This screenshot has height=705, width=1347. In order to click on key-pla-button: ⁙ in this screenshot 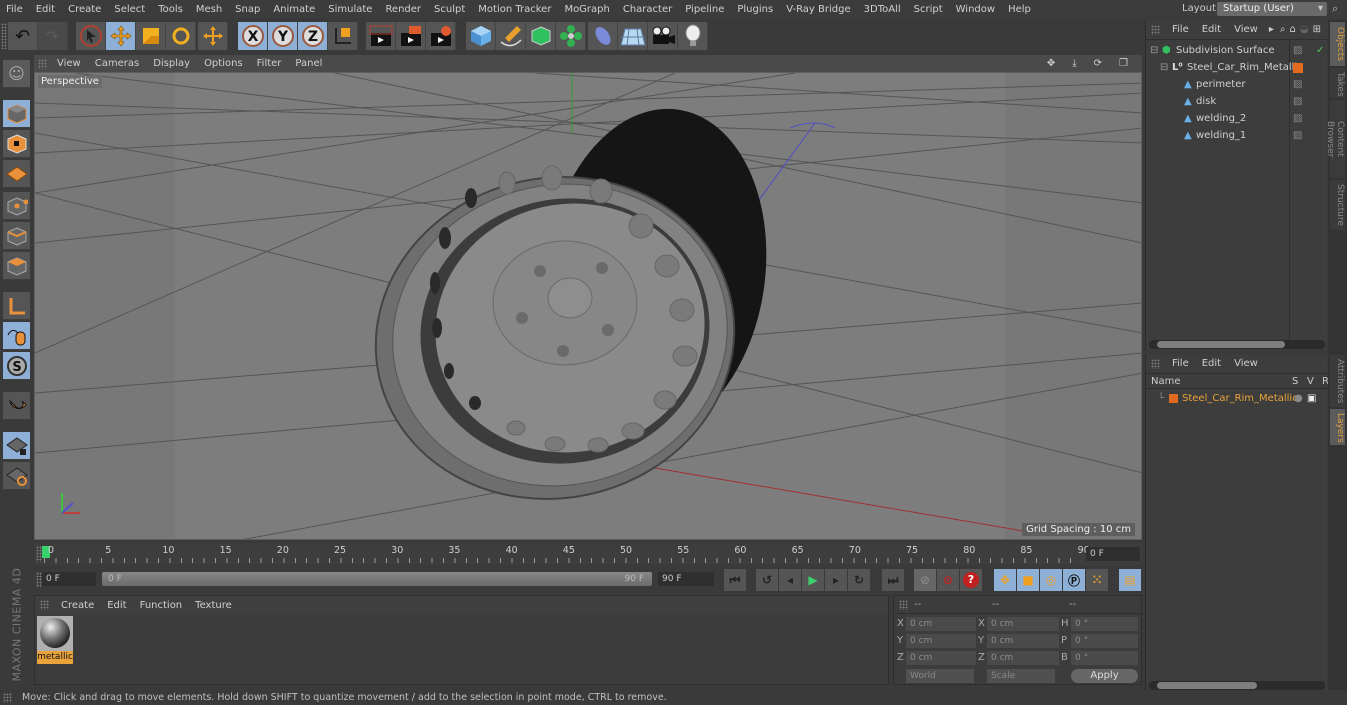, I will do `click(1097, 580)`.